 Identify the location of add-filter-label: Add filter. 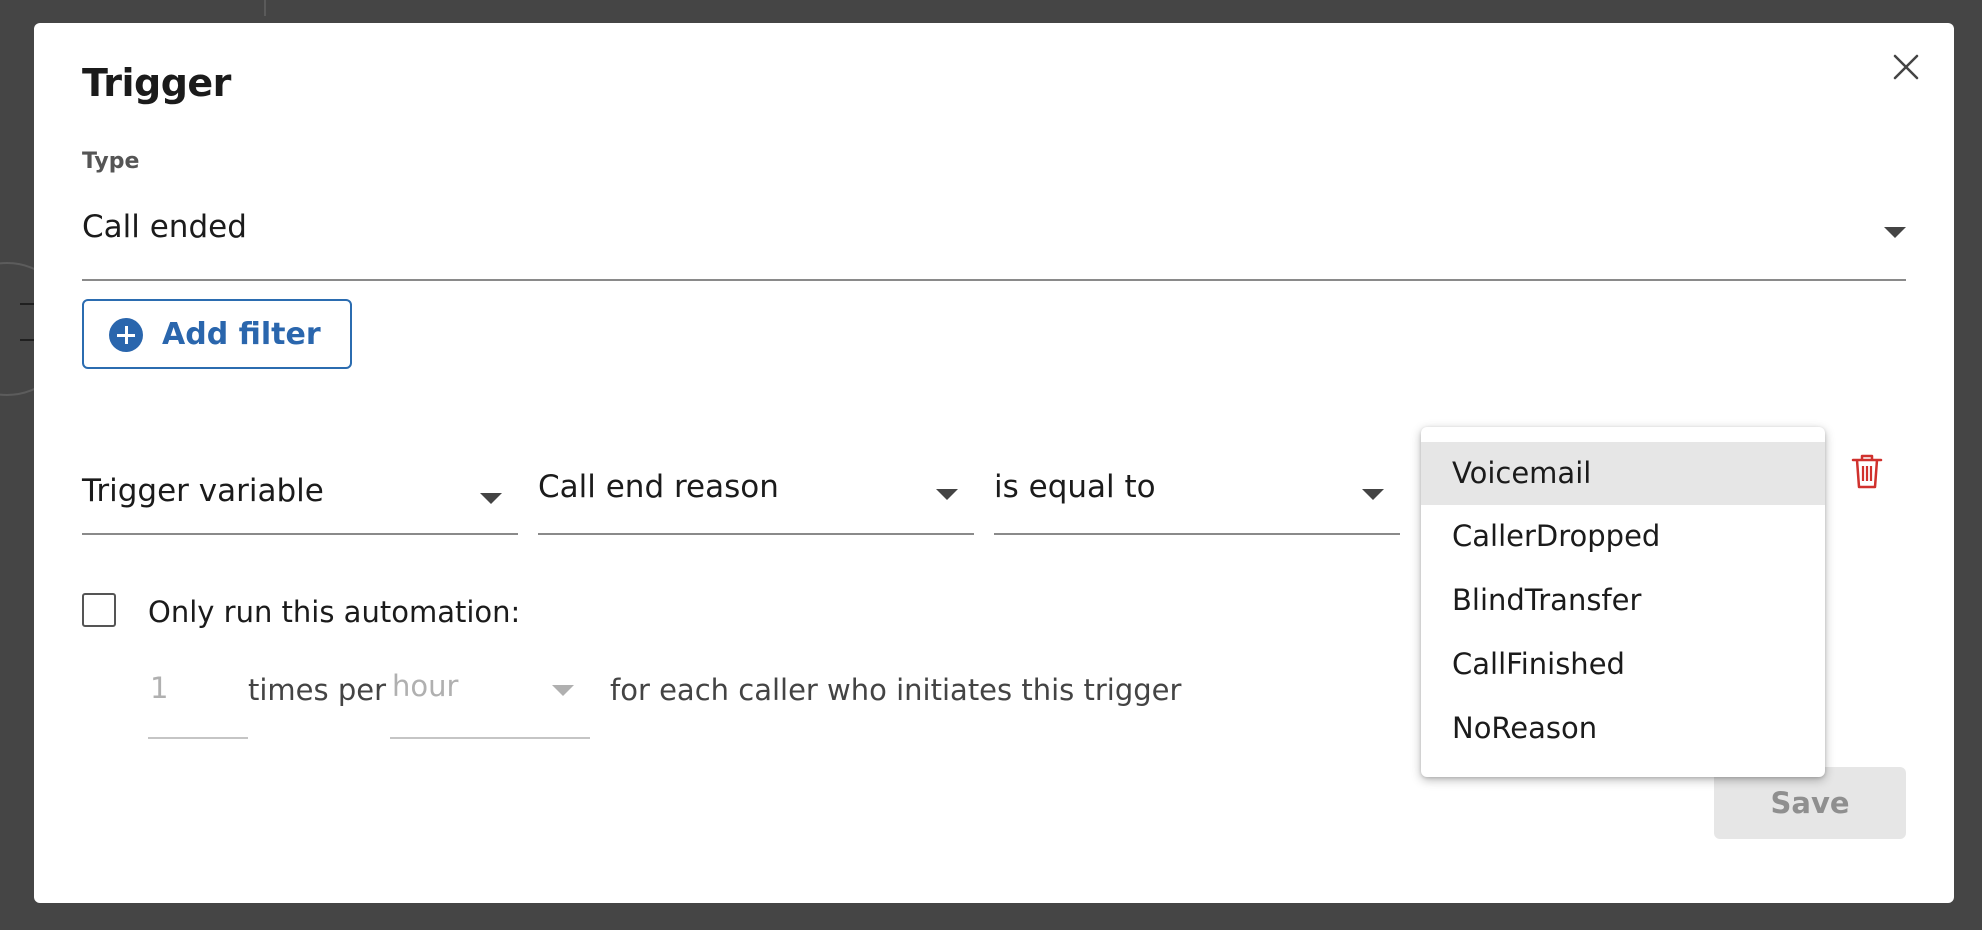
(241, 334).